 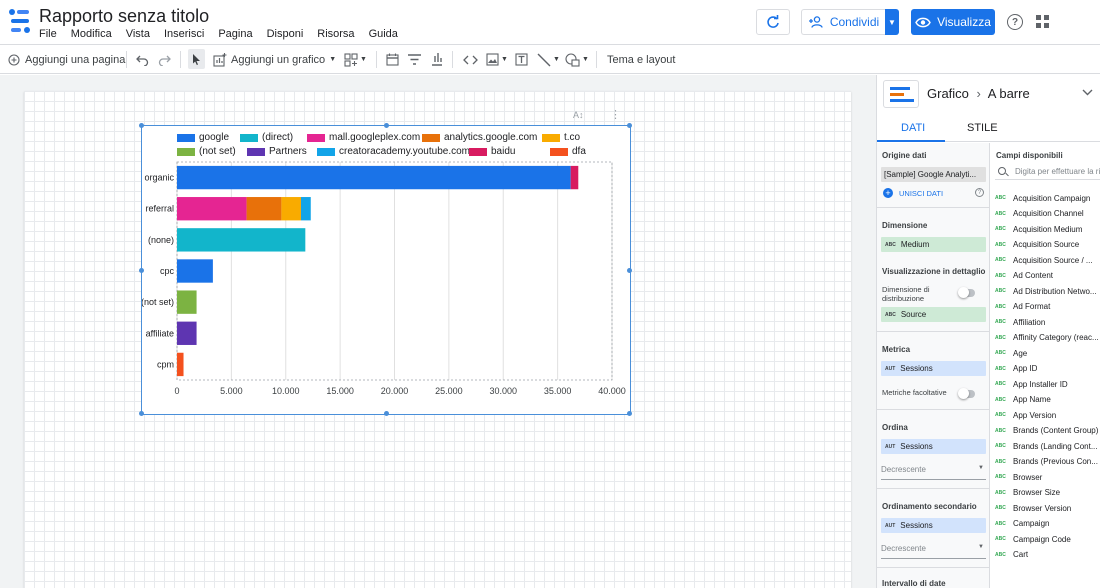 What do you see at coordinates (1033, 539) in the screenshot?
I see `field-item: ABC Campaign Code` at bounding box center [1033, 539].